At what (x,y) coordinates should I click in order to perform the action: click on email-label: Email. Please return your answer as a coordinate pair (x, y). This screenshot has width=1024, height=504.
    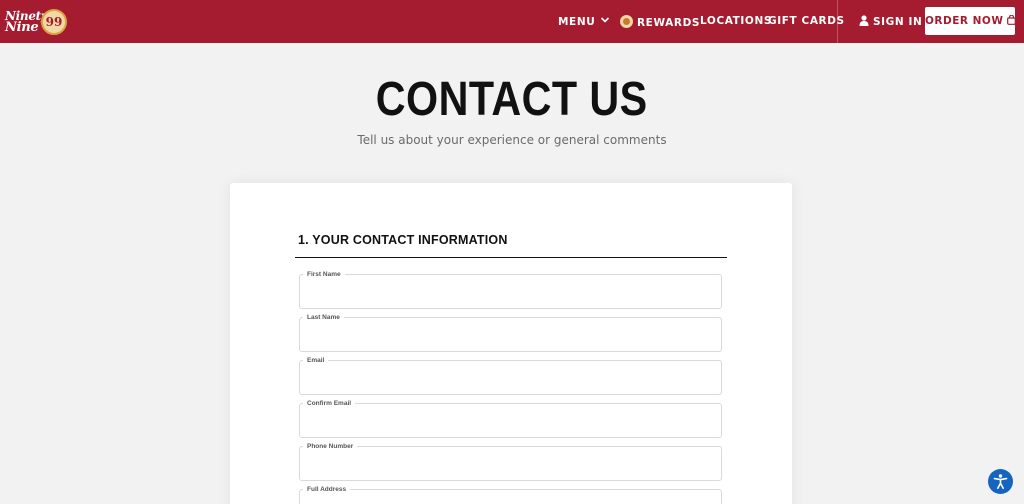
    Looking at the image, I should click on (316, 360).